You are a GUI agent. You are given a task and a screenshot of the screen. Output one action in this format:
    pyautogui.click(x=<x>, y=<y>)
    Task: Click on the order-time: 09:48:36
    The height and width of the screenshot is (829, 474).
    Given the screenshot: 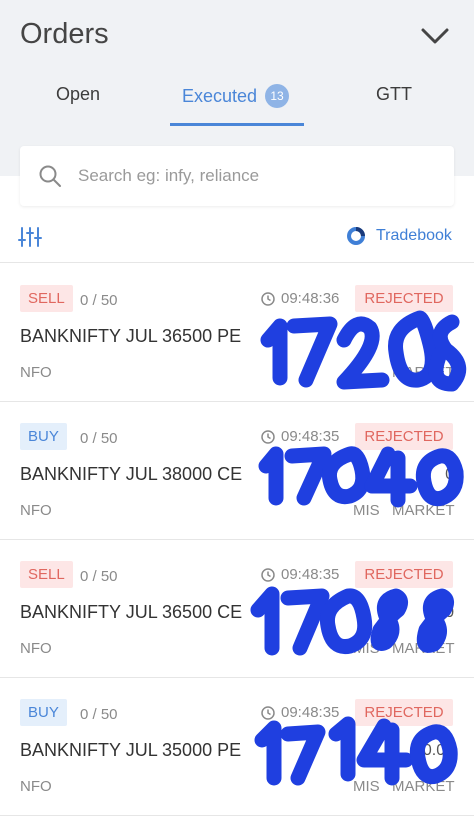 What is the action you would take?
    pyautogui.click(x=300, y=298)
    